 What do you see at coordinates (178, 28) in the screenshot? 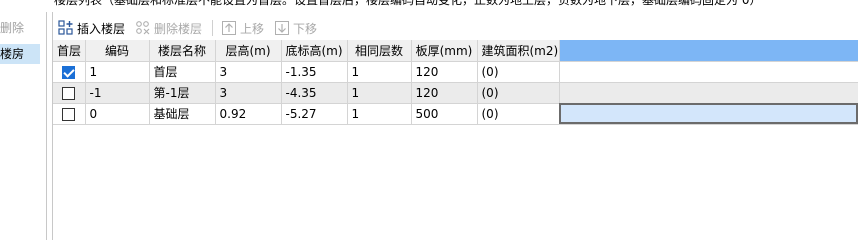
I see `delete-floor-label: 删除楼层` at bounding box center [178, 28].